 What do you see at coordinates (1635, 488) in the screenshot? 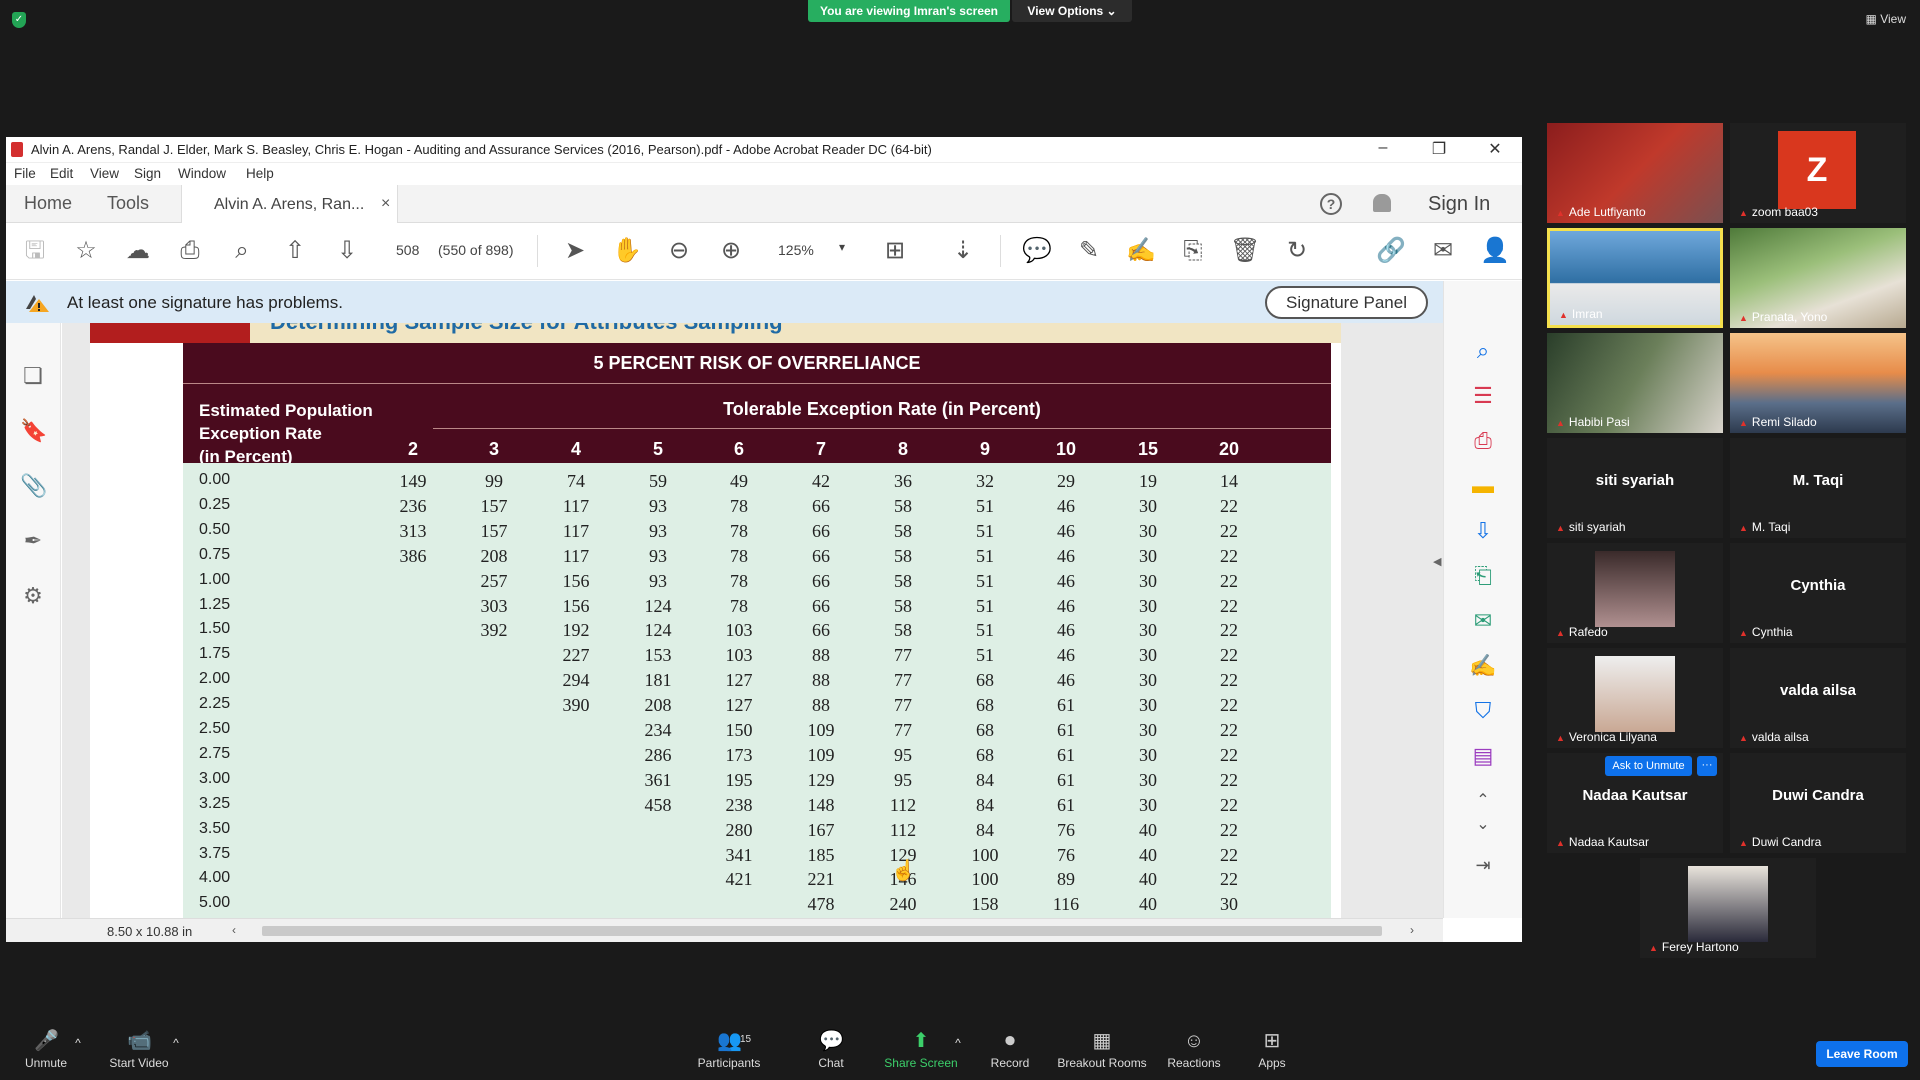
I see `participant-tile: siti syariah siti syariah` at bounding box center [1635, 488].